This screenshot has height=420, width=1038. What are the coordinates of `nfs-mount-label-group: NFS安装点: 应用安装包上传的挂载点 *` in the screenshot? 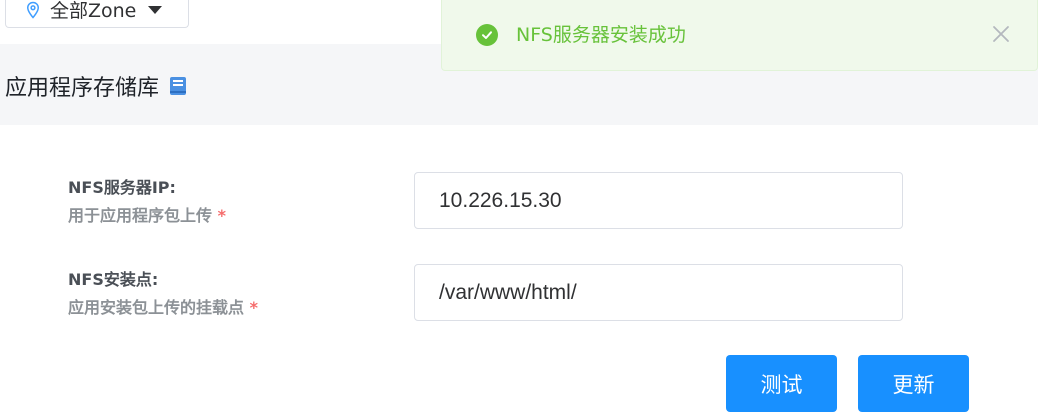 It's located at (163, 294).